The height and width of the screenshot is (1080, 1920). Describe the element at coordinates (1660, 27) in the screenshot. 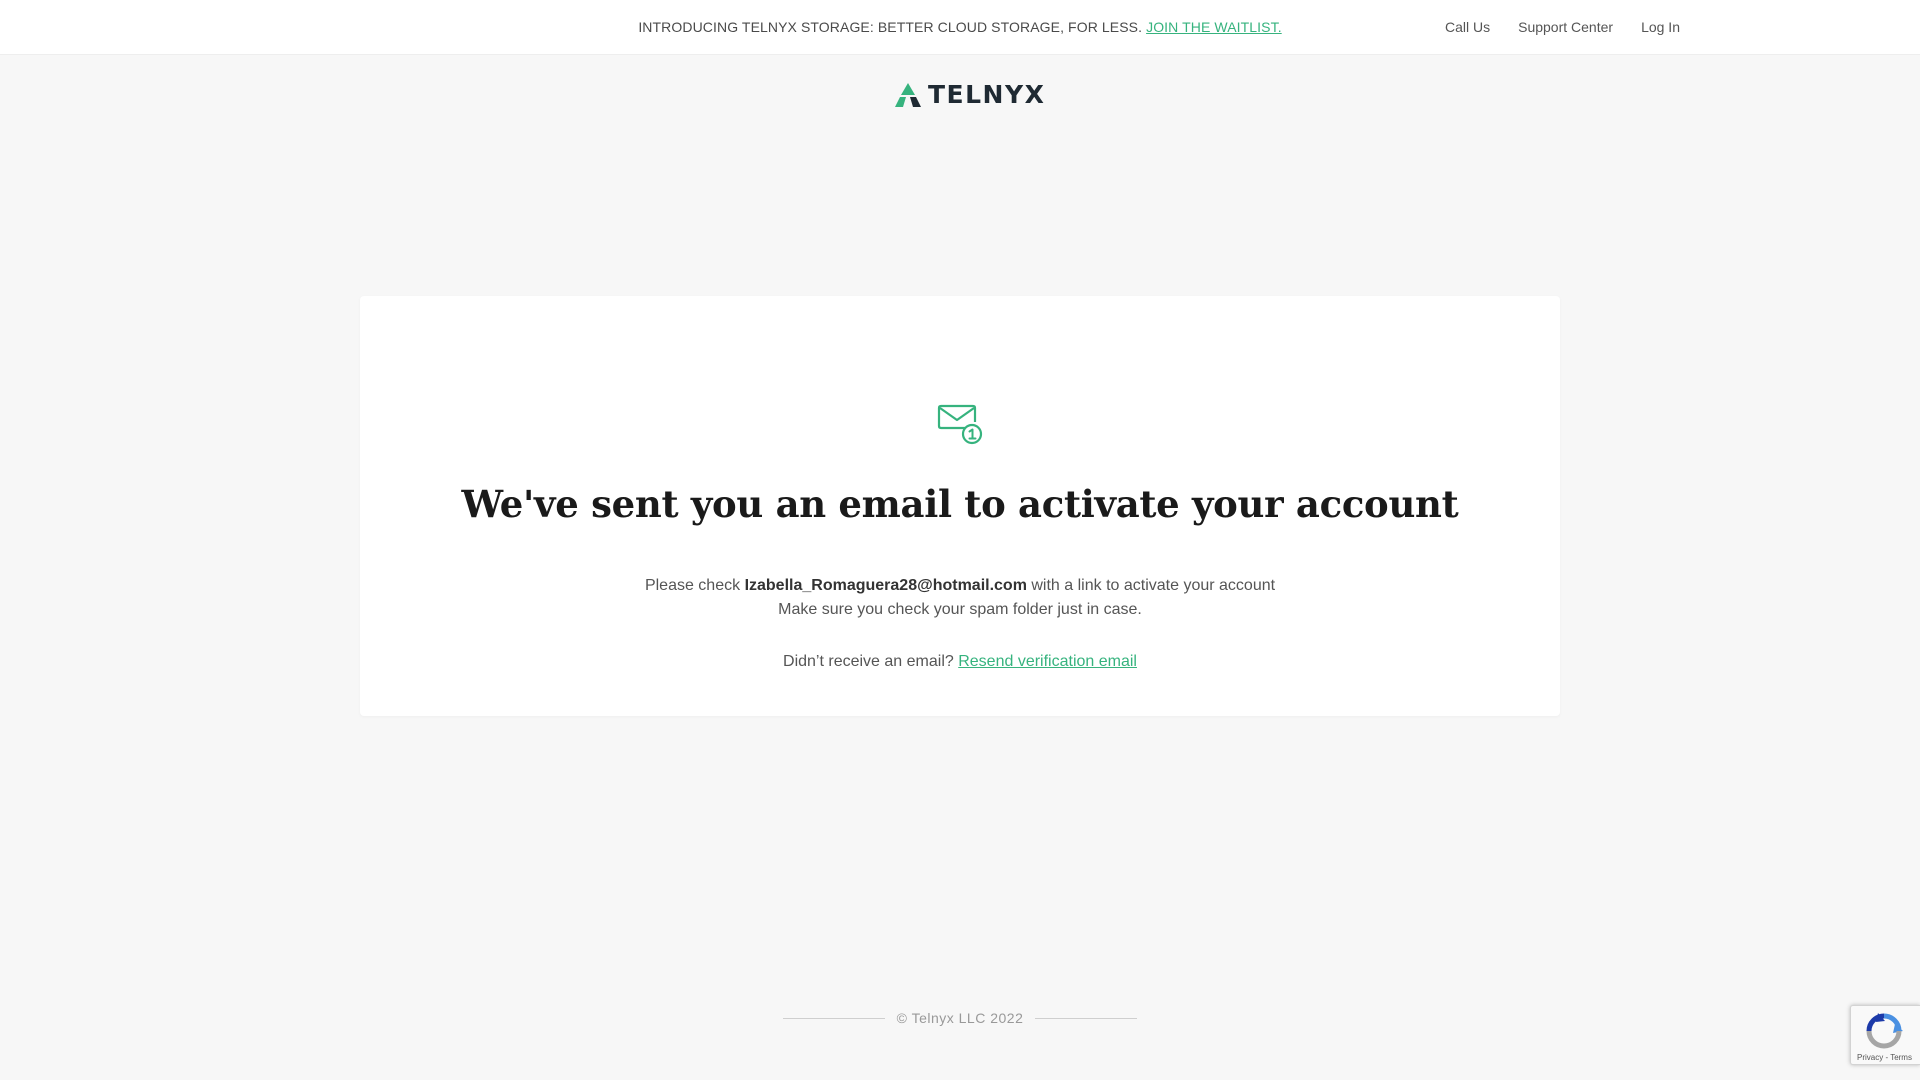

I see `log-in-link: Log In` at that location.